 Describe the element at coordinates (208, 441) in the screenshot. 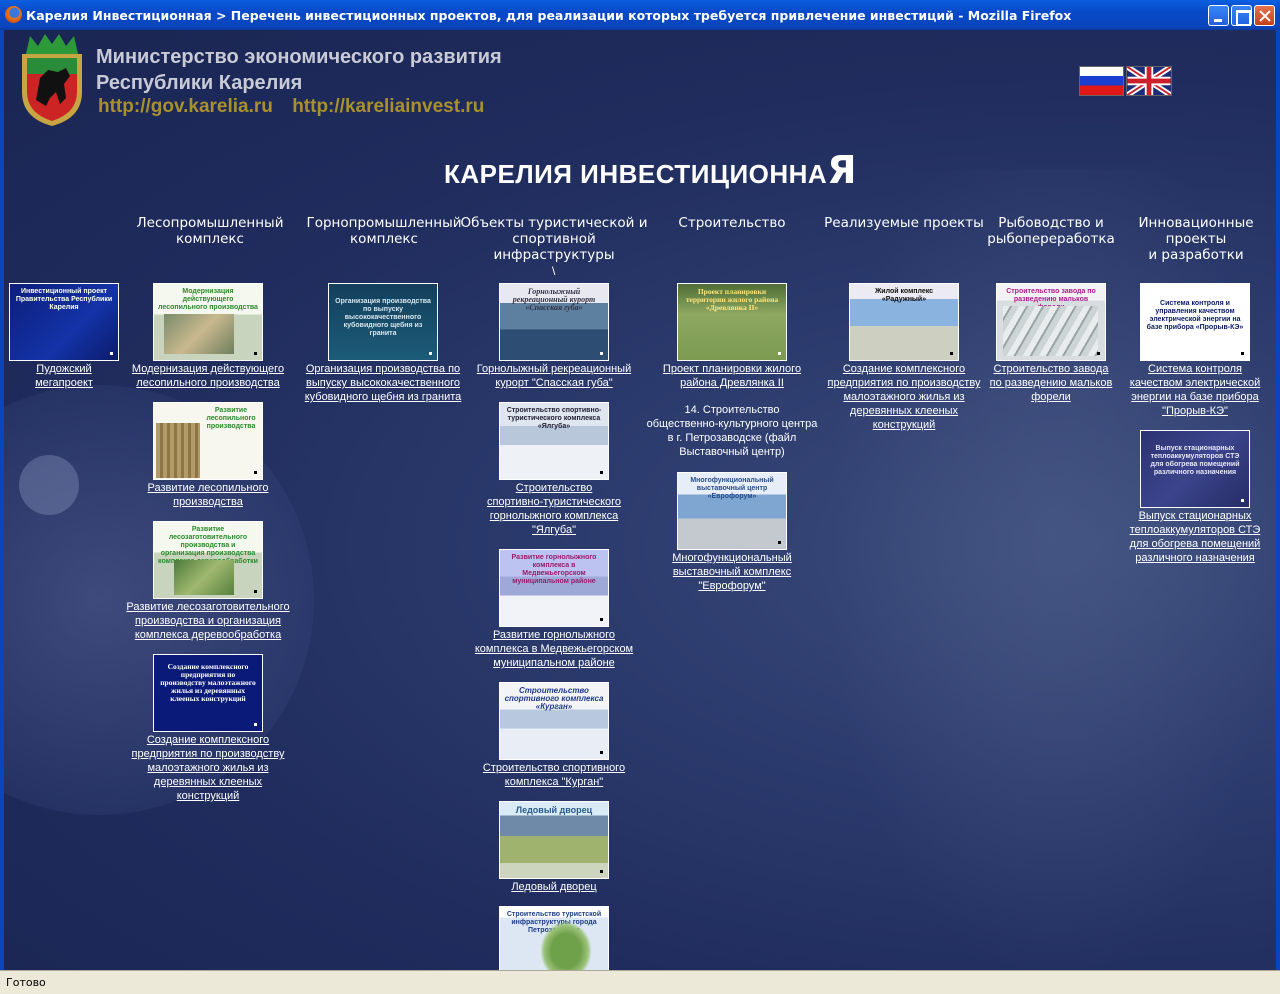

I see `project-thumbnail: Развитие лесопильного производства` at that location.